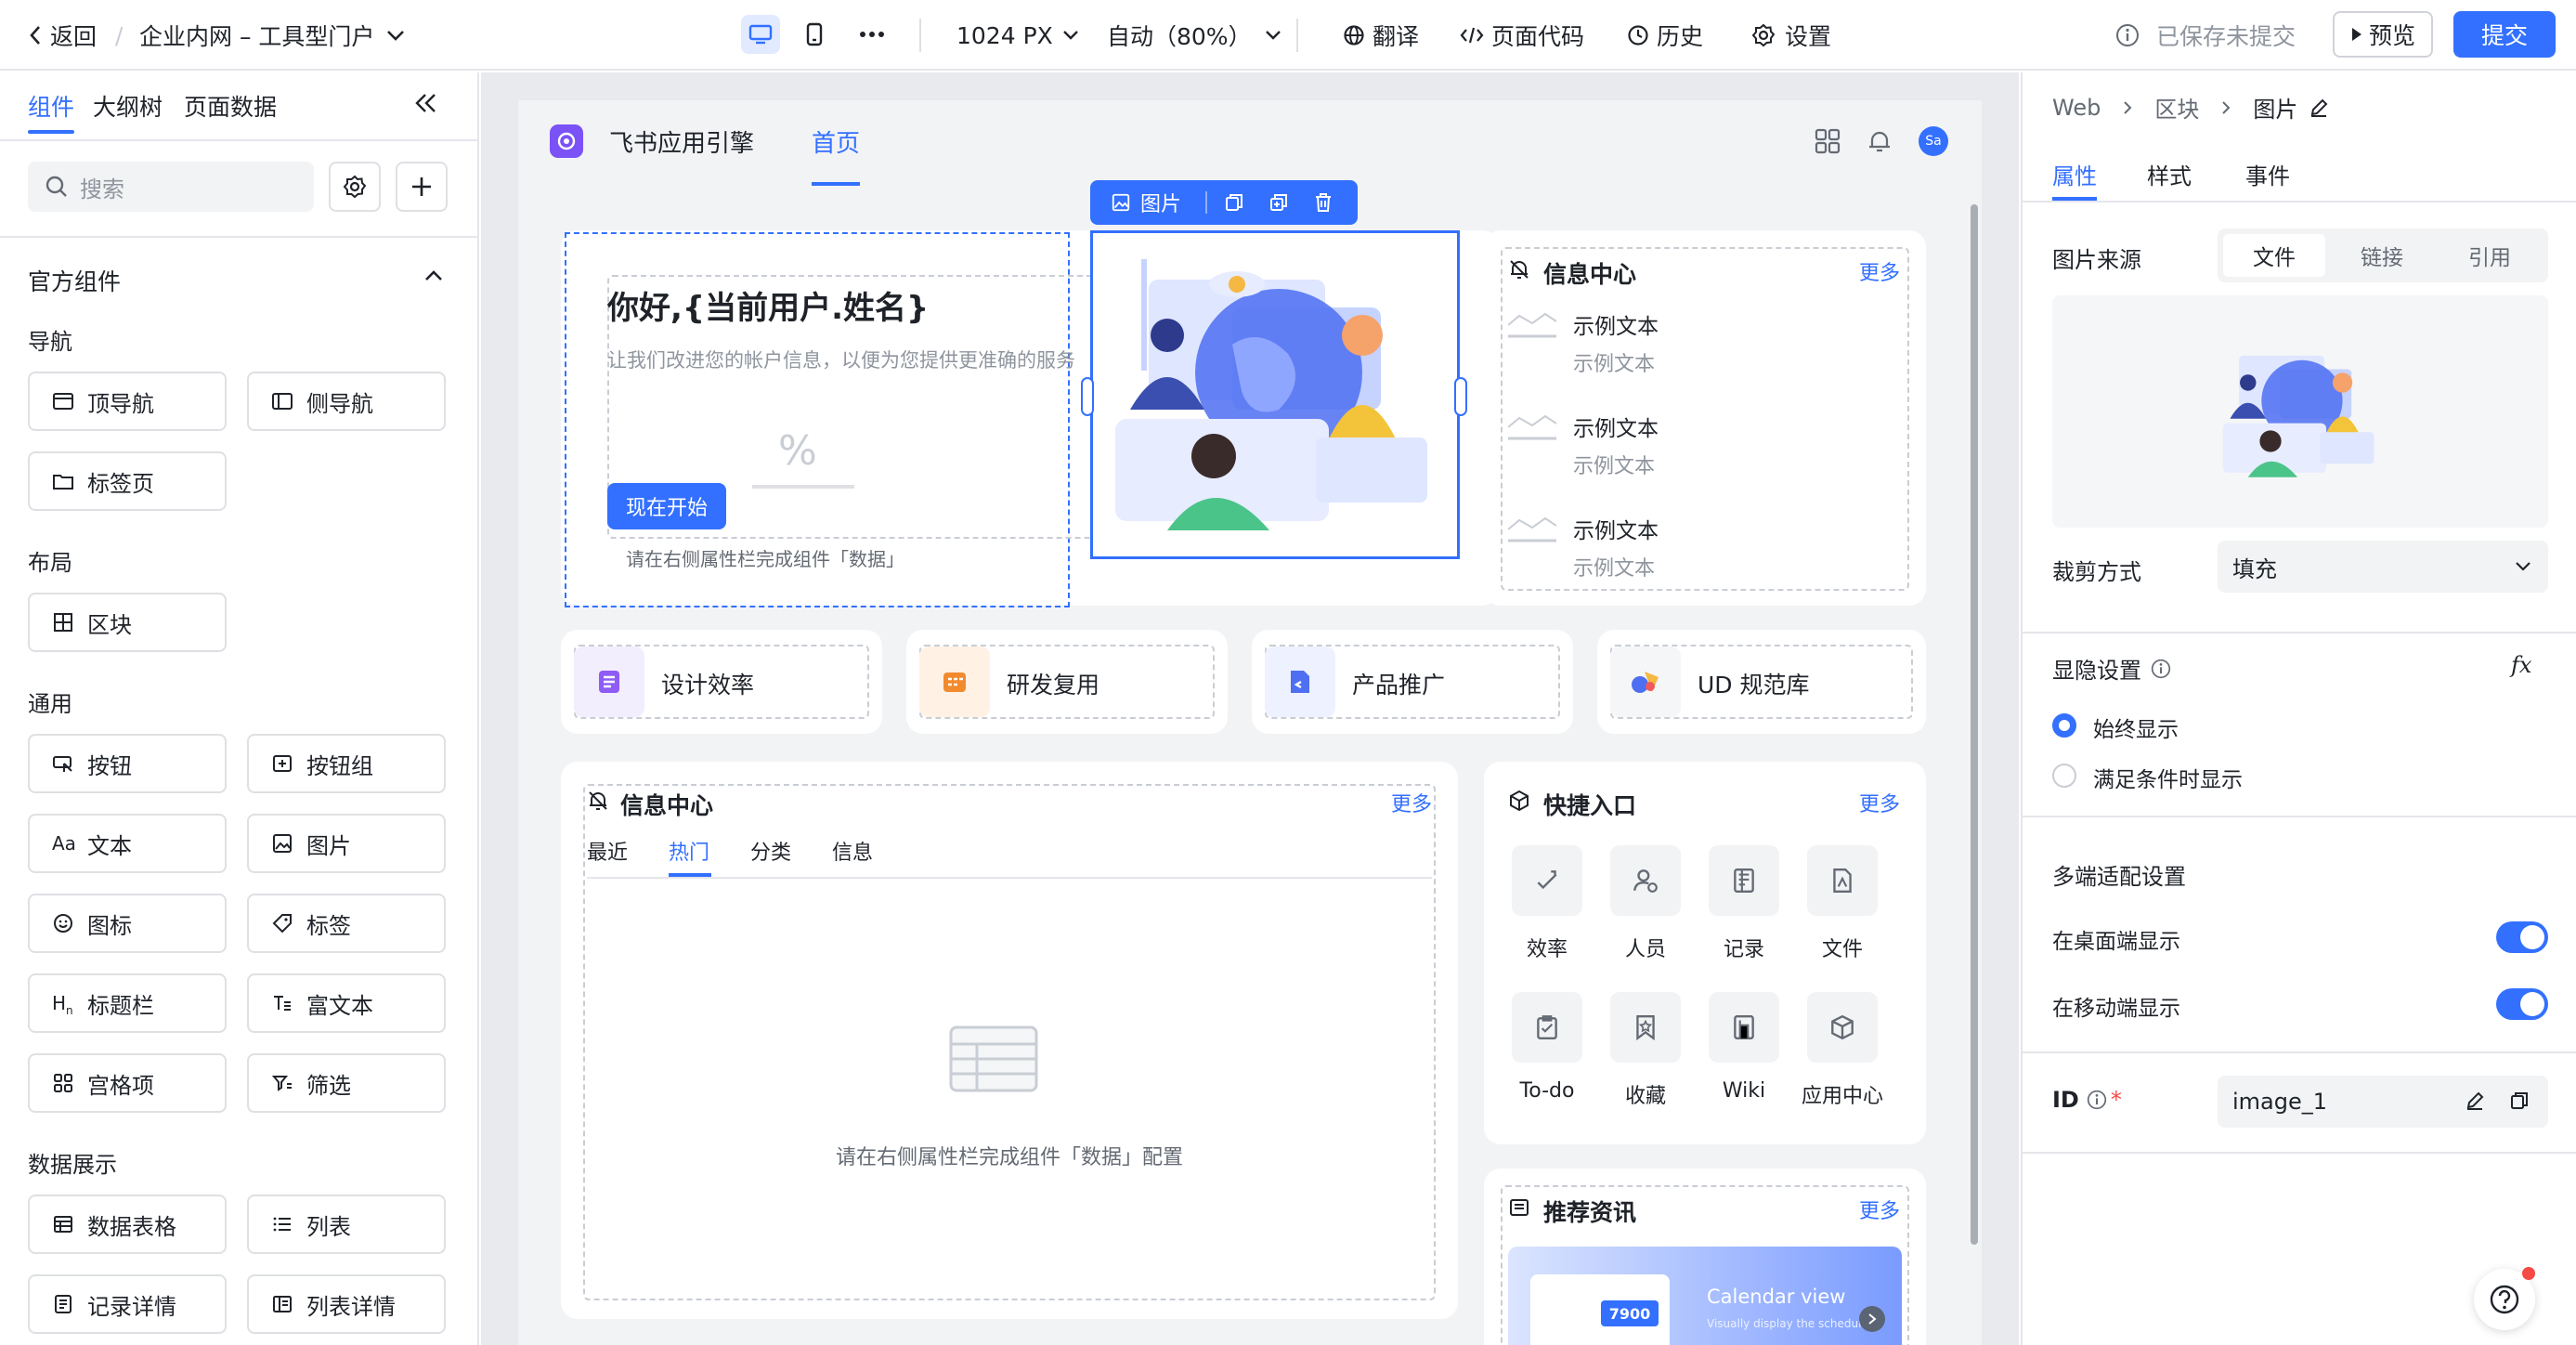  What do you see at coordinates (2076, 108) in the screenshot?
I see `breadcrumb-web: Web` at bounding box center [2076, 108].